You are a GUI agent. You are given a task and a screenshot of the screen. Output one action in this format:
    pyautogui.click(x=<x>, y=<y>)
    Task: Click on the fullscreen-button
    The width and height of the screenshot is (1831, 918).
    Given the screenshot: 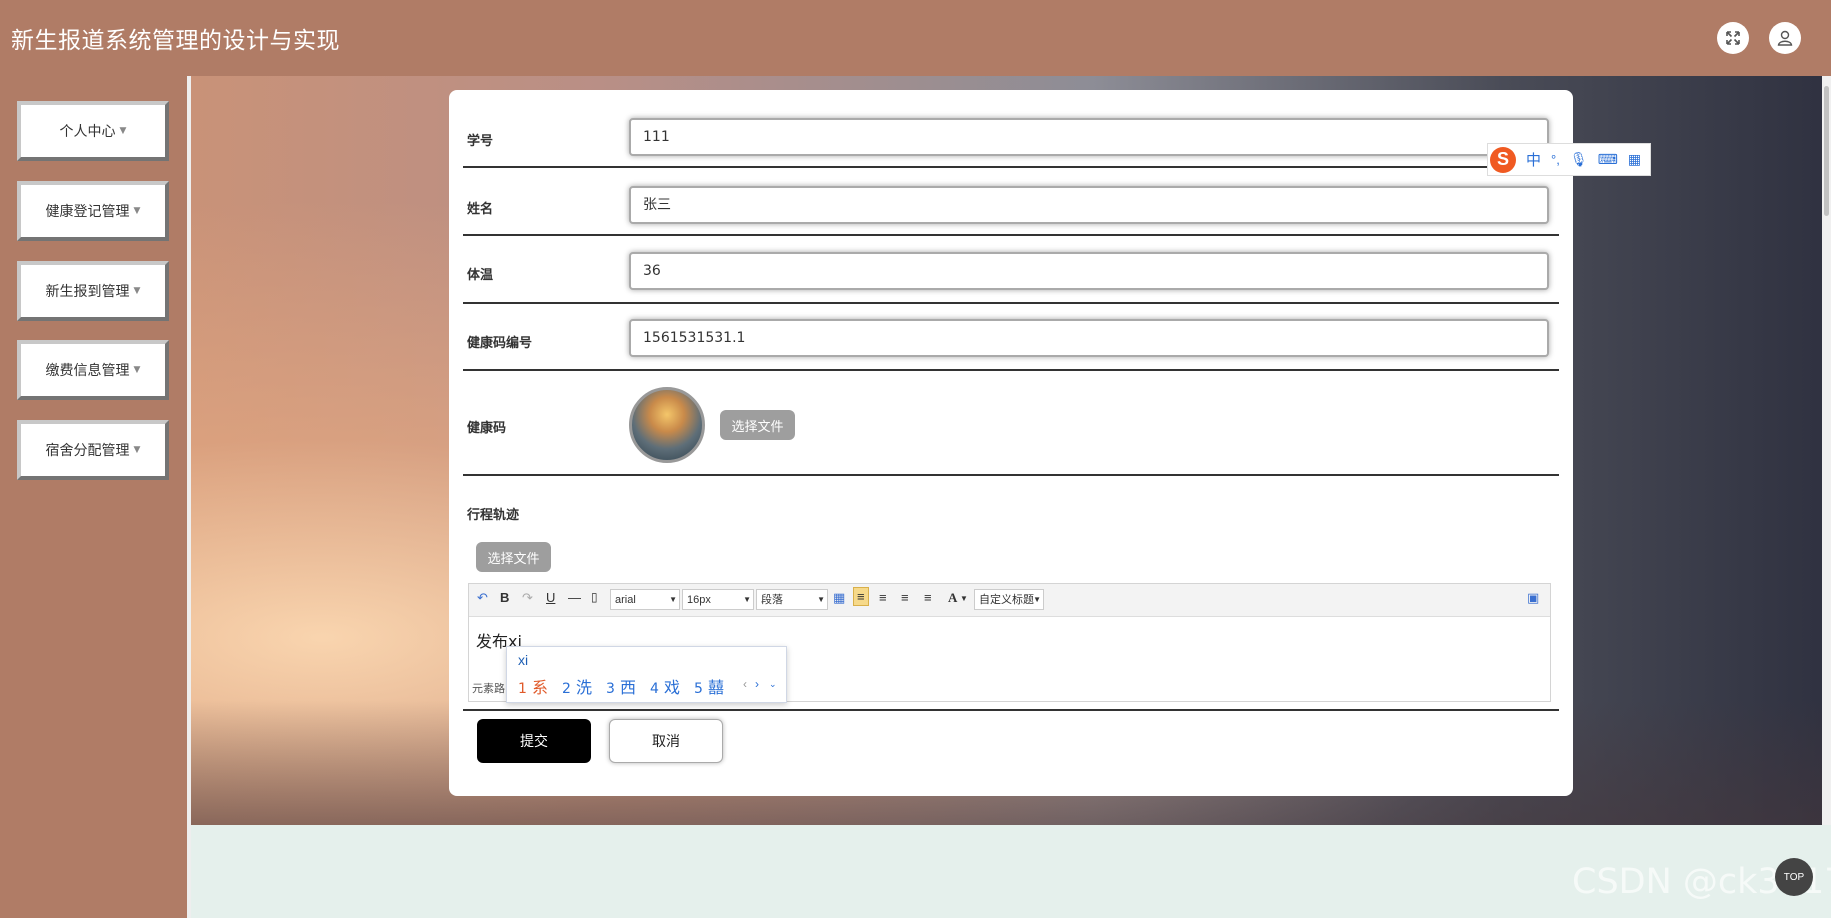 What is the action you would take?
    pyautogui.click(x=1733, y=38)
    